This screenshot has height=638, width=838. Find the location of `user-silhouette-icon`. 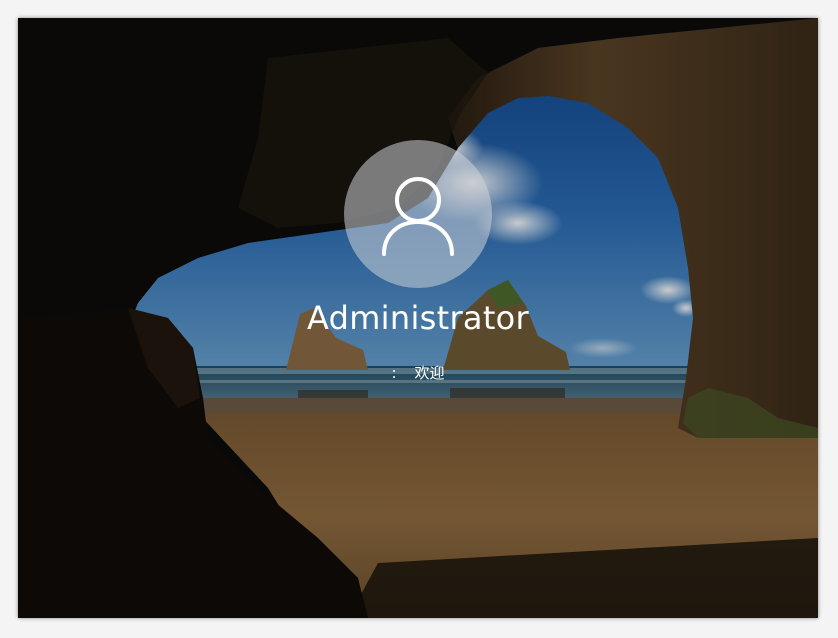

user-silhouette-icon is located at coordinates (418, 216).